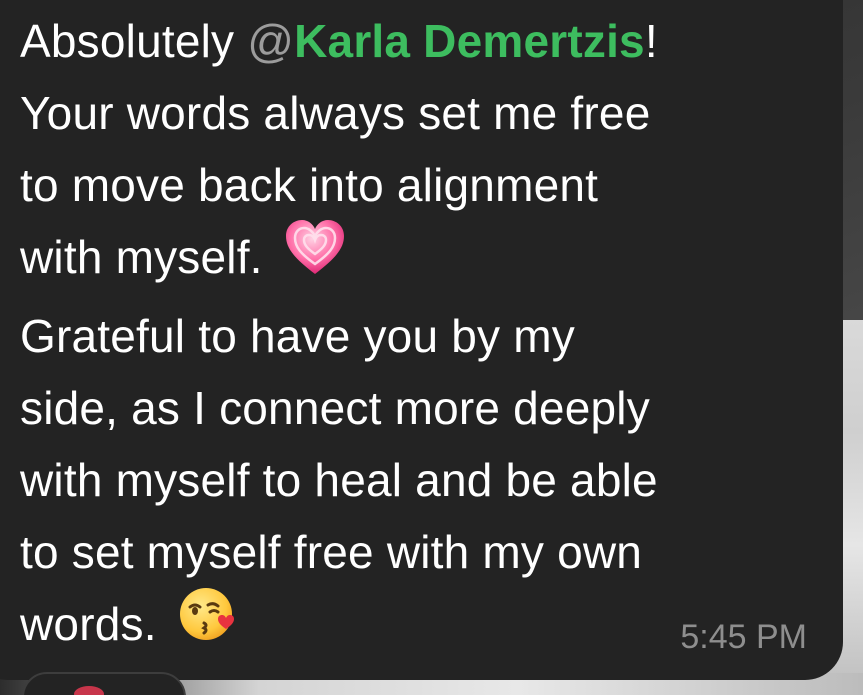  I want to click on growing-heart-icon, so click(315, 257).